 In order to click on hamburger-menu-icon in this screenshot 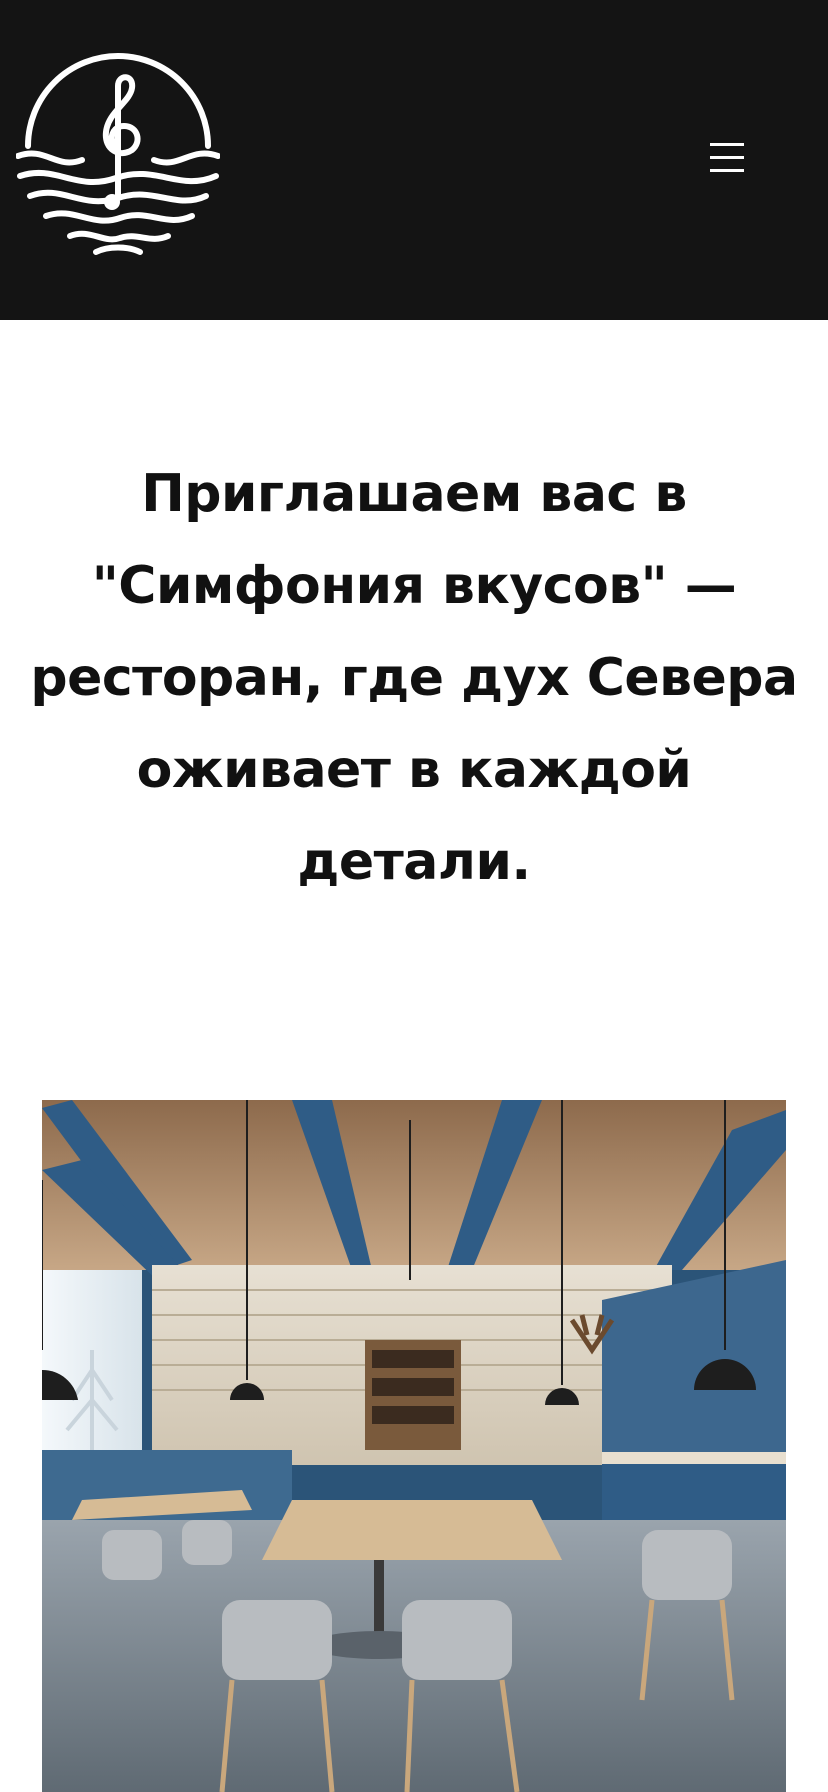, I will do `click(727, 157)`.